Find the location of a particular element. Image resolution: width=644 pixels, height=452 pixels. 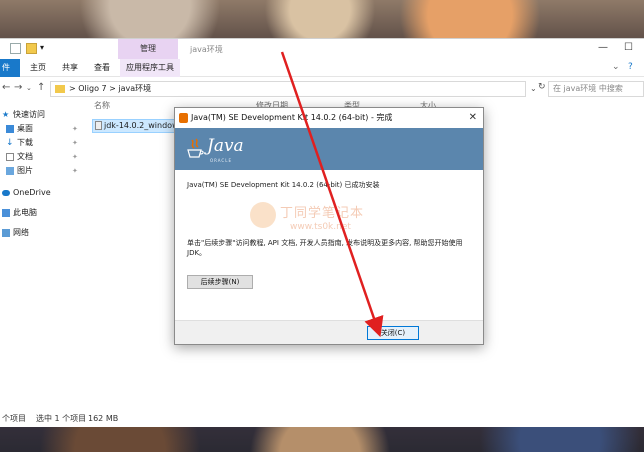

sidebar-item-pictures: 图片 is located at coordinates (19, 171).